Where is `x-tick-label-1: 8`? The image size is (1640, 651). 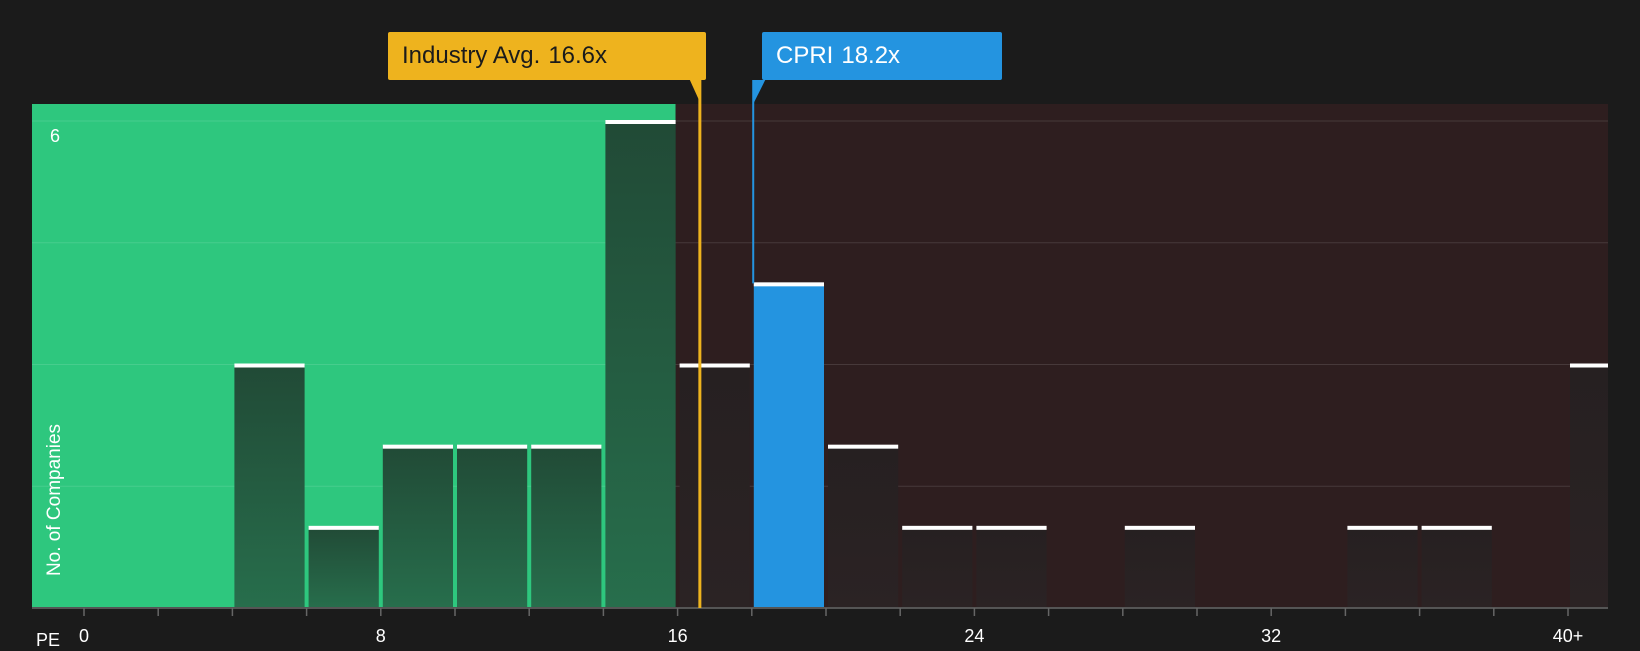
x-tick-label-1: 8 is located at coordinates (381, 636).